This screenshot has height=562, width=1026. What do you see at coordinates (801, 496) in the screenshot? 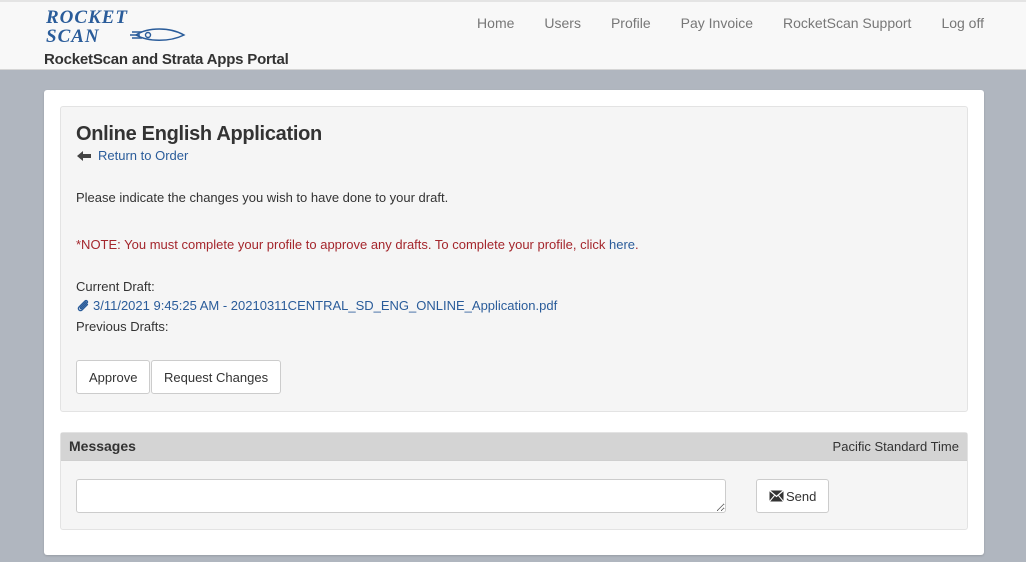
I see `send-label: Send` at bounding box center [801, 496].